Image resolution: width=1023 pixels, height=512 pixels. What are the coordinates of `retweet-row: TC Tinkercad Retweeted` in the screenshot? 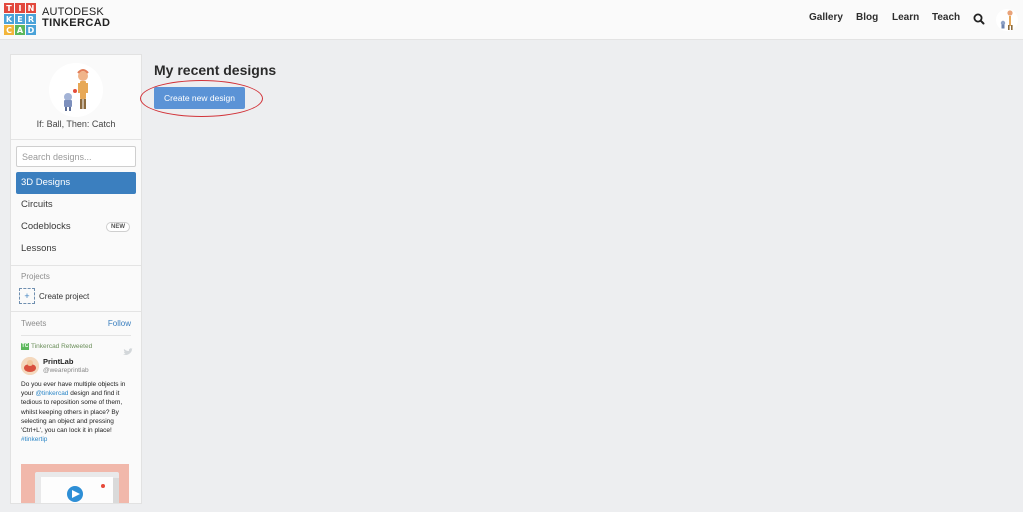 It's located at (77, 348).